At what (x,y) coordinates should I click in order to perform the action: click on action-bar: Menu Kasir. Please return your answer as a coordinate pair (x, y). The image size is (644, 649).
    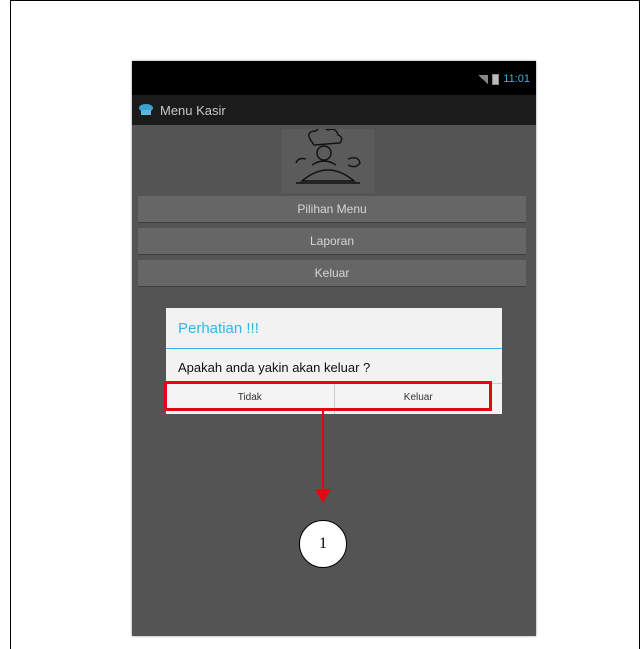
    Looking at the image, I should click on (334, 110).